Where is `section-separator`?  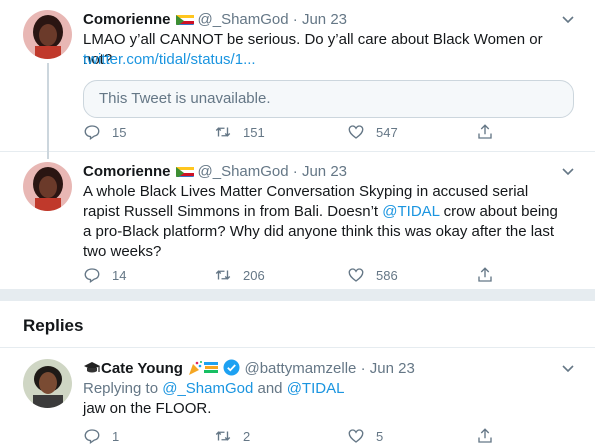
section-separator is located at coordinates (297, 295).